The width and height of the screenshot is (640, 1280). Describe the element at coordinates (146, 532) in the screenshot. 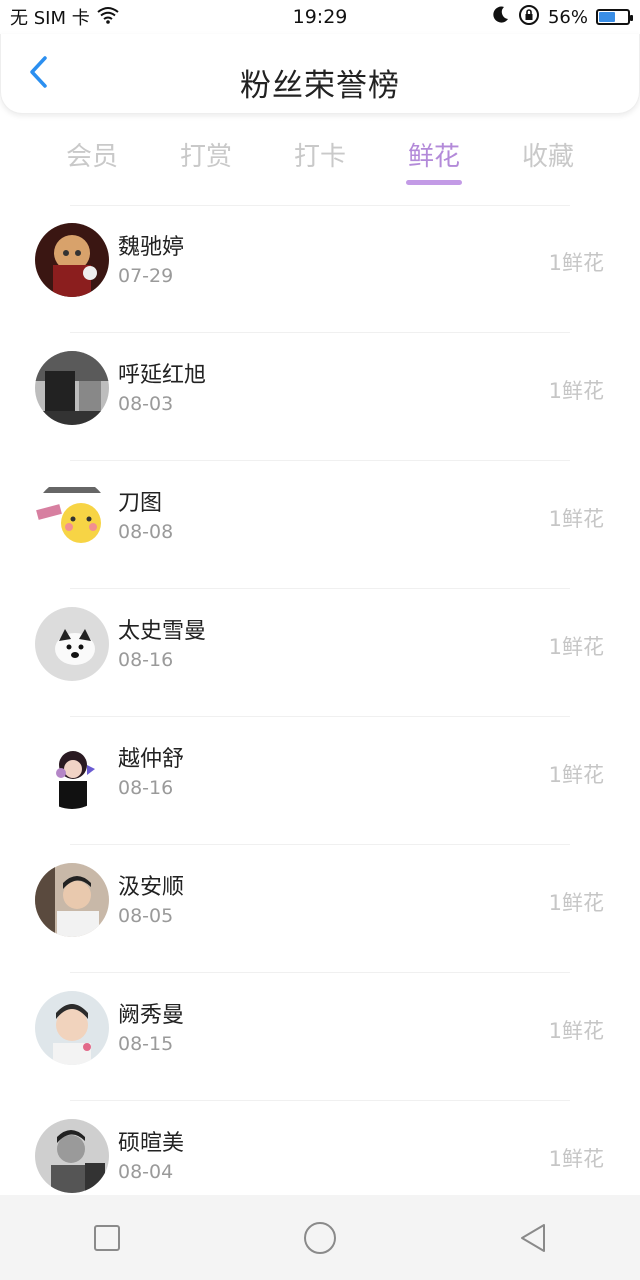

I see `fan-date: 08-08` at that location.